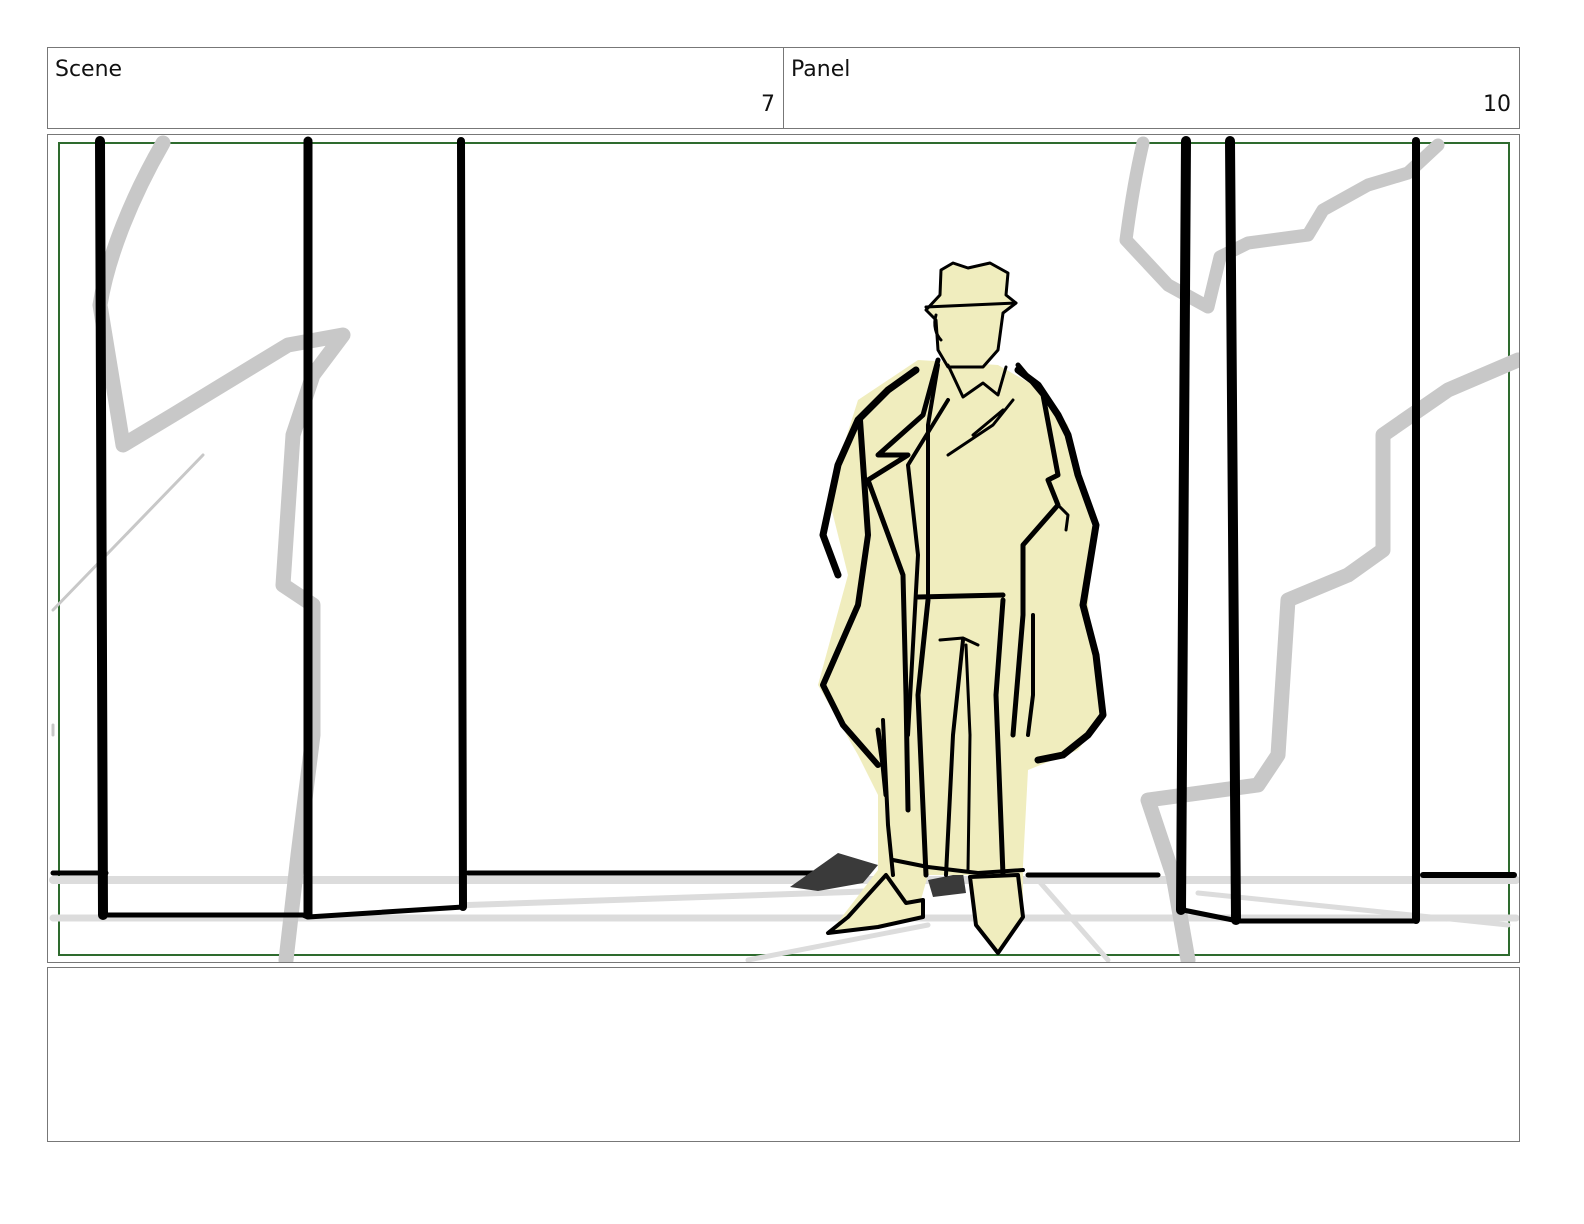 The height and width of the screenshot is (1224, 1584). What do you see at coordinates (1151, 88) in the screenshot?
I see `panel-box: Panel 10` at bounding box center [1151, 88].